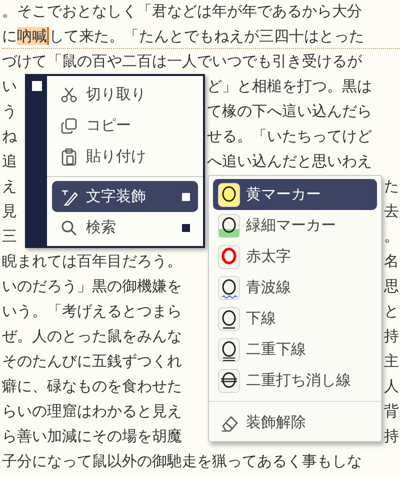  Describe the element at coordinates (206, 36) in the screenshot. I see `text-fragment: して来た。「たんとでもねえが三四十はとった` at that location.